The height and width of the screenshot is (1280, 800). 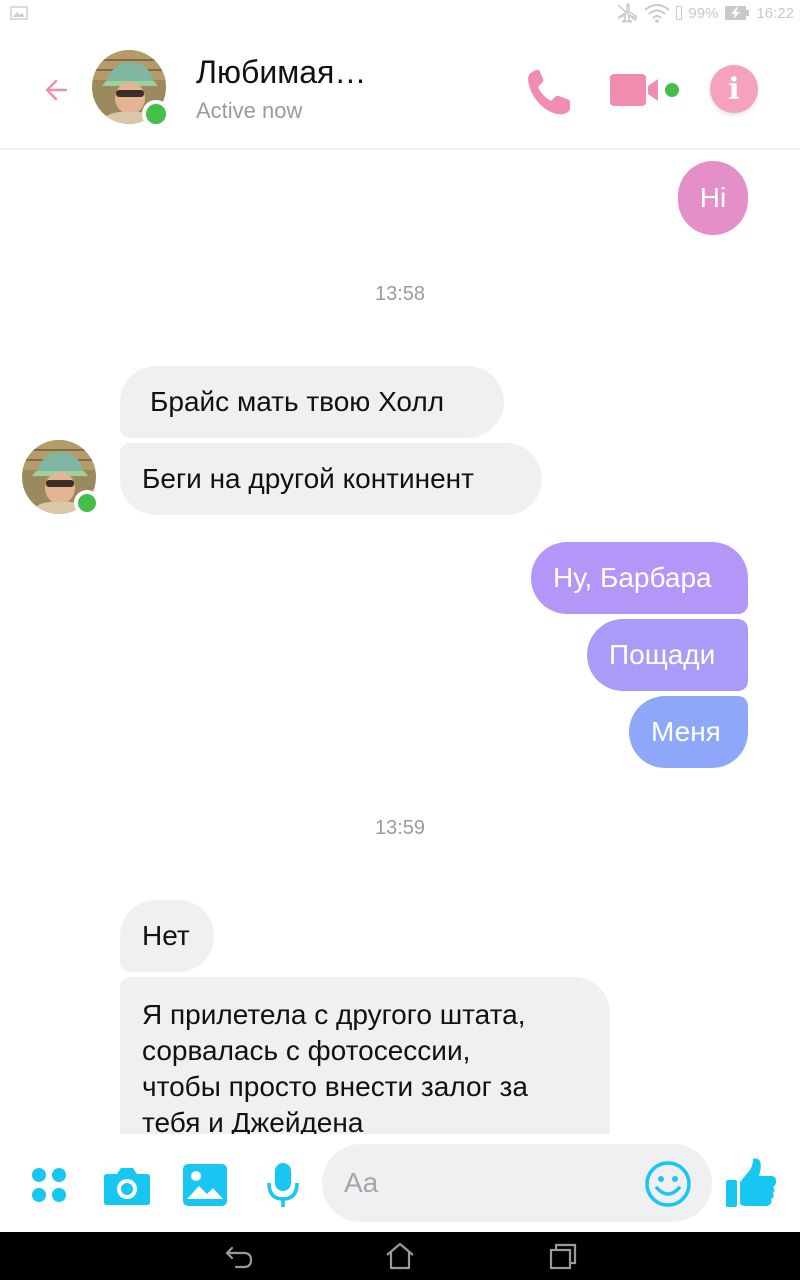 I want to click on contact-avatar, so click(x=131, y=89).